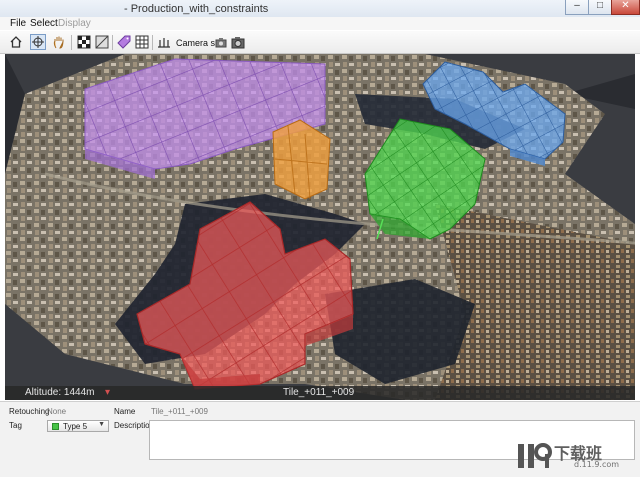  Describe the element at coordinates (573, 456) in the screenshot. I see `watermark-logo: 下载班 d.11.9.com` at that location.